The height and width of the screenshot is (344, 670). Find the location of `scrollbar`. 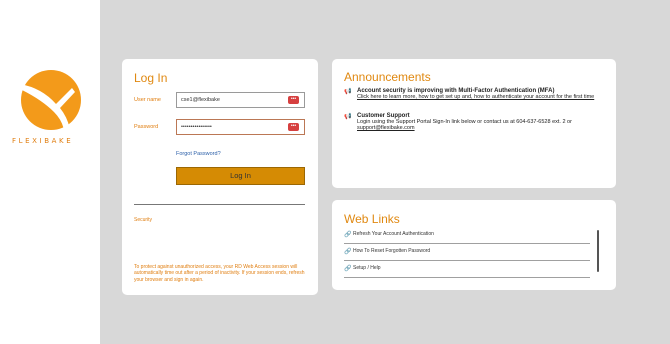

scrollbar is located at coordinates (598, 251).